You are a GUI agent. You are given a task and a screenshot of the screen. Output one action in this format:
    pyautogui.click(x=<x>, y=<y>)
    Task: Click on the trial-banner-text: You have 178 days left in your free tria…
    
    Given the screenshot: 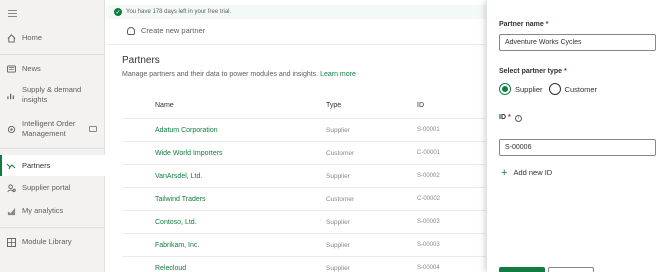 What is the action you would take?
    pyautogui.click(x=179, y=12)
    